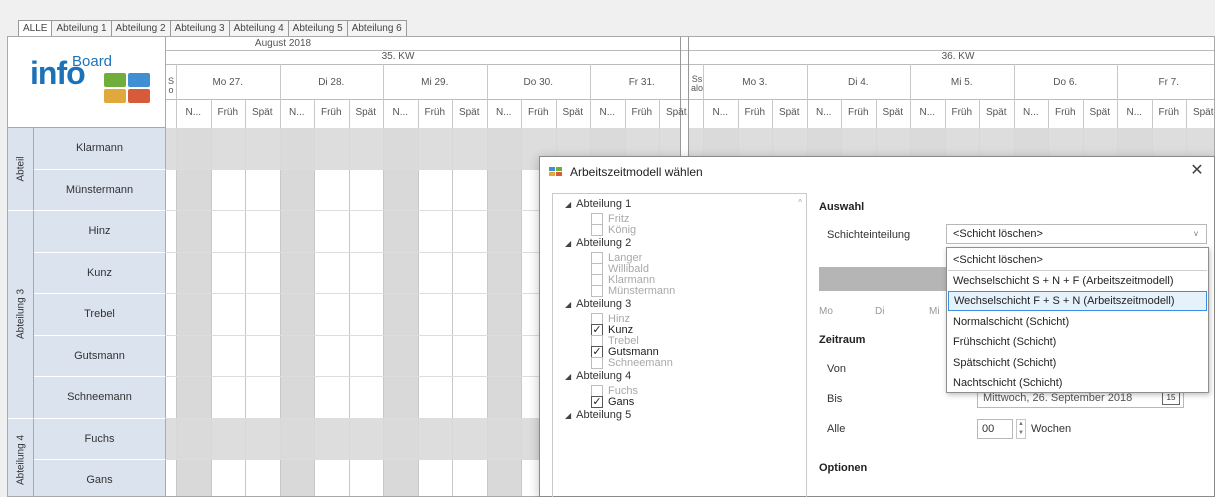 Image resolution: width=1215 pixels, height=497 pixels. Describe the element at coordinates (1077, 342) in the screenshot. I see `dropdown-option: Frühschicht (Schicht)` at that location.